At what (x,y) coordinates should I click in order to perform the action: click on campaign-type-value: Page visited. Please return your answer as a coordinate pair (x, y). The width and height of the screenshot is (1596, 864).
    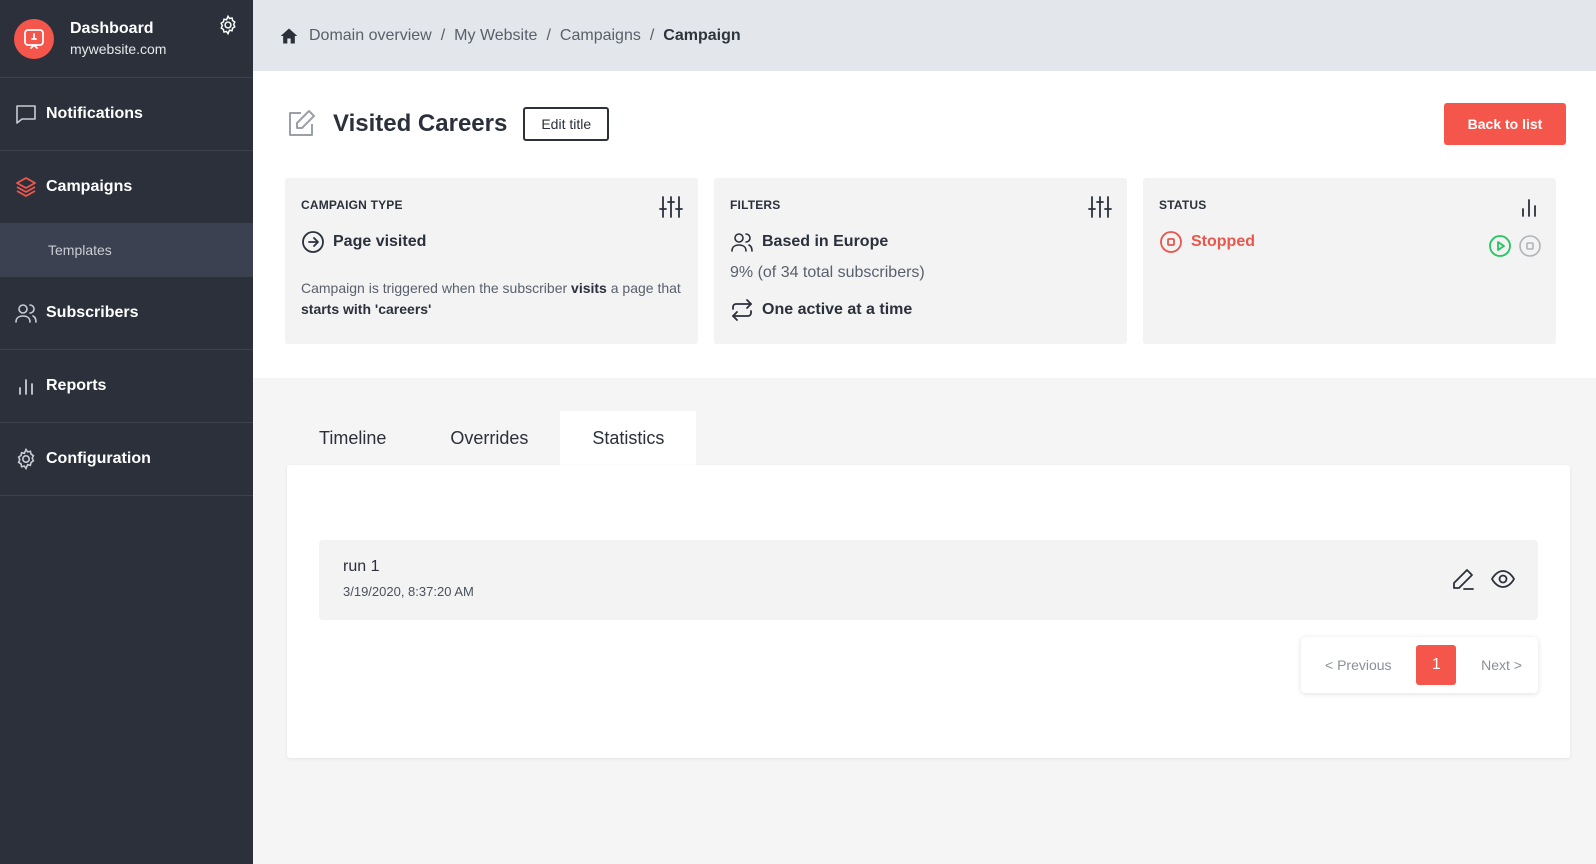
    Looking at the image, I should click on (380, 241).